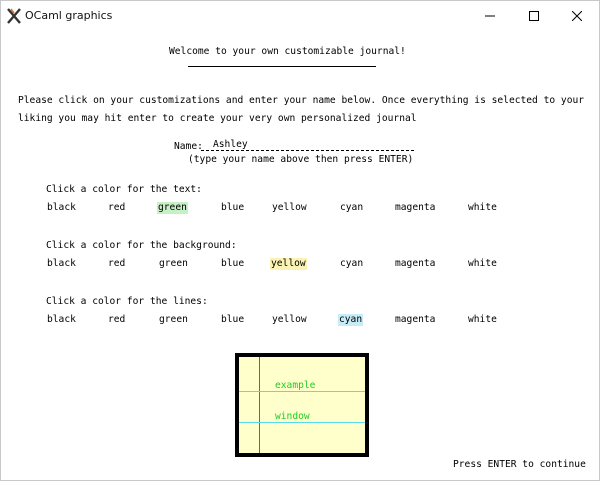 This screenshot has height=481, width=600. Describe the element at coordinates (124, 189) in the screenshot. I see `text-color-label: Click a color for the text:` at that location.